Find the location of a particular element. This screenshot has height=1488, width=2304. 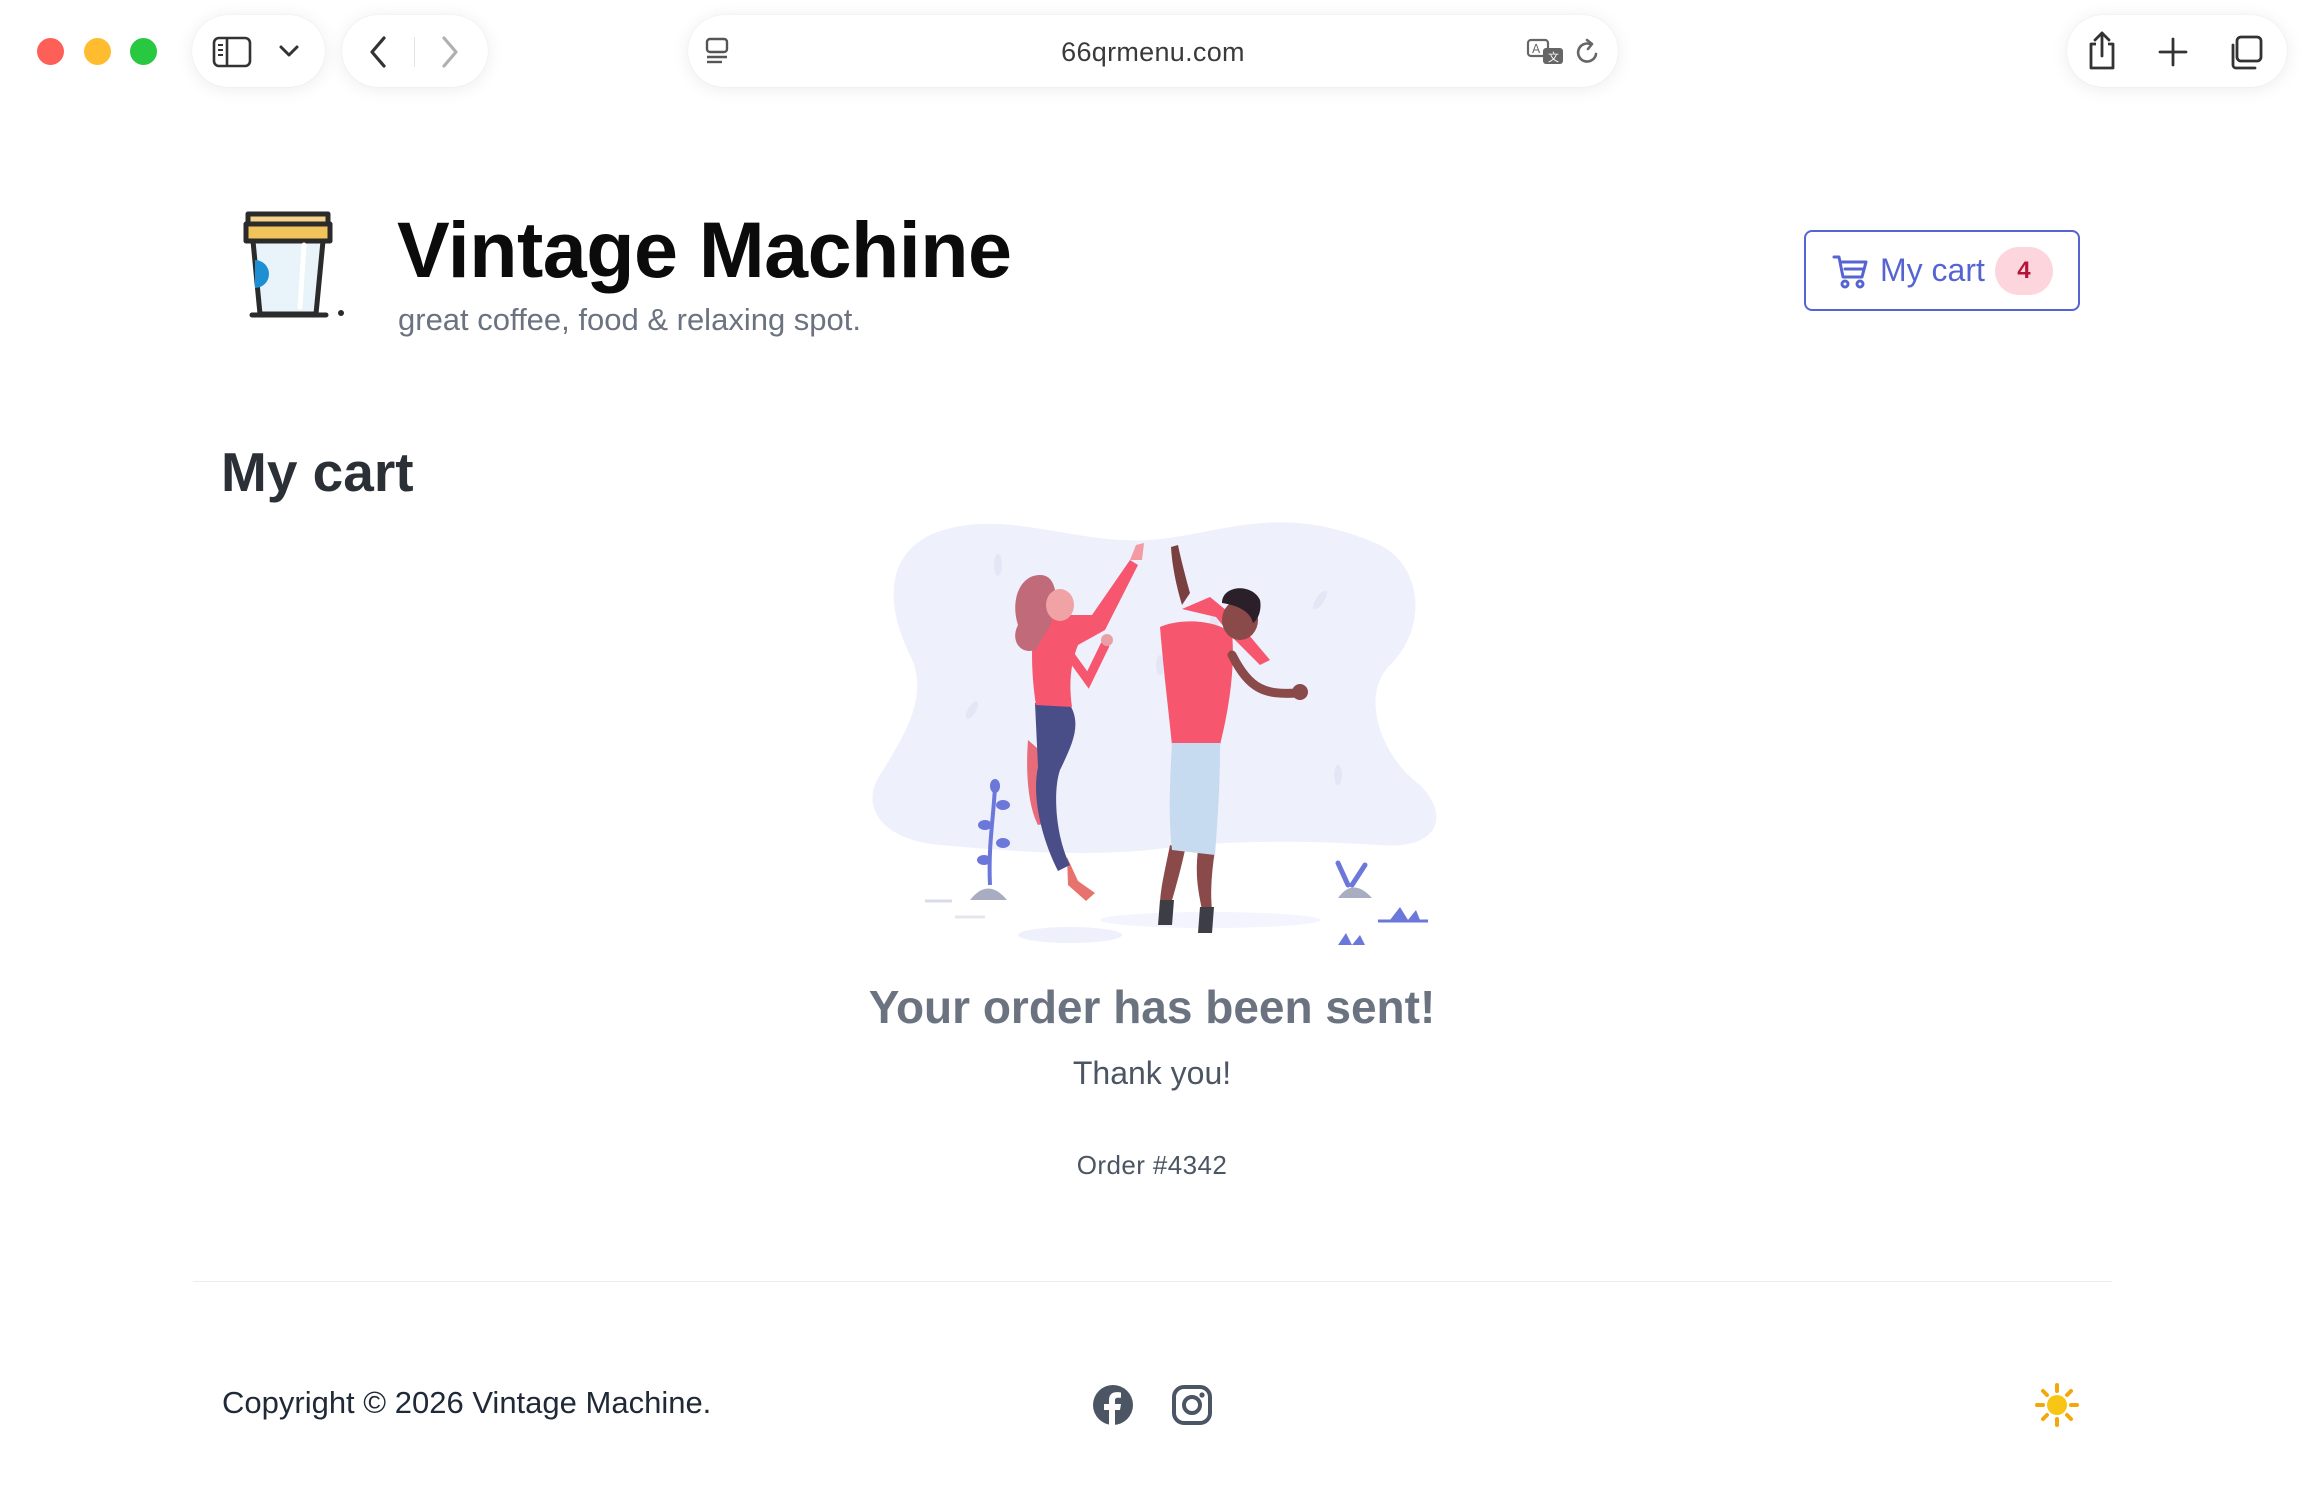

nav-divider is located at coordinates (414, 52).